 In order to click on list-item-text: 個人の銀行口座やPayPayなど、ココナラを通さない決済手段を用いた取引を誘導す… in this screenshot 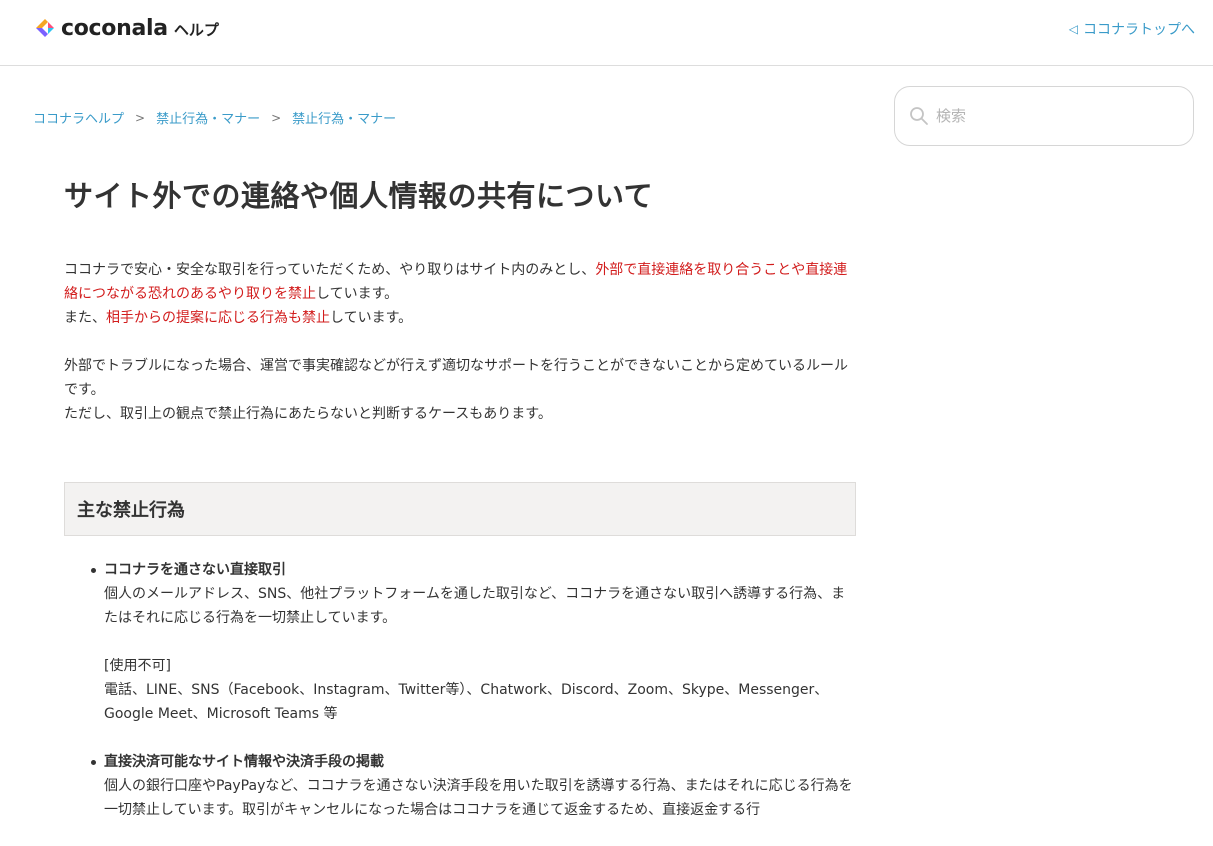, I will do `click(478, 798)`.